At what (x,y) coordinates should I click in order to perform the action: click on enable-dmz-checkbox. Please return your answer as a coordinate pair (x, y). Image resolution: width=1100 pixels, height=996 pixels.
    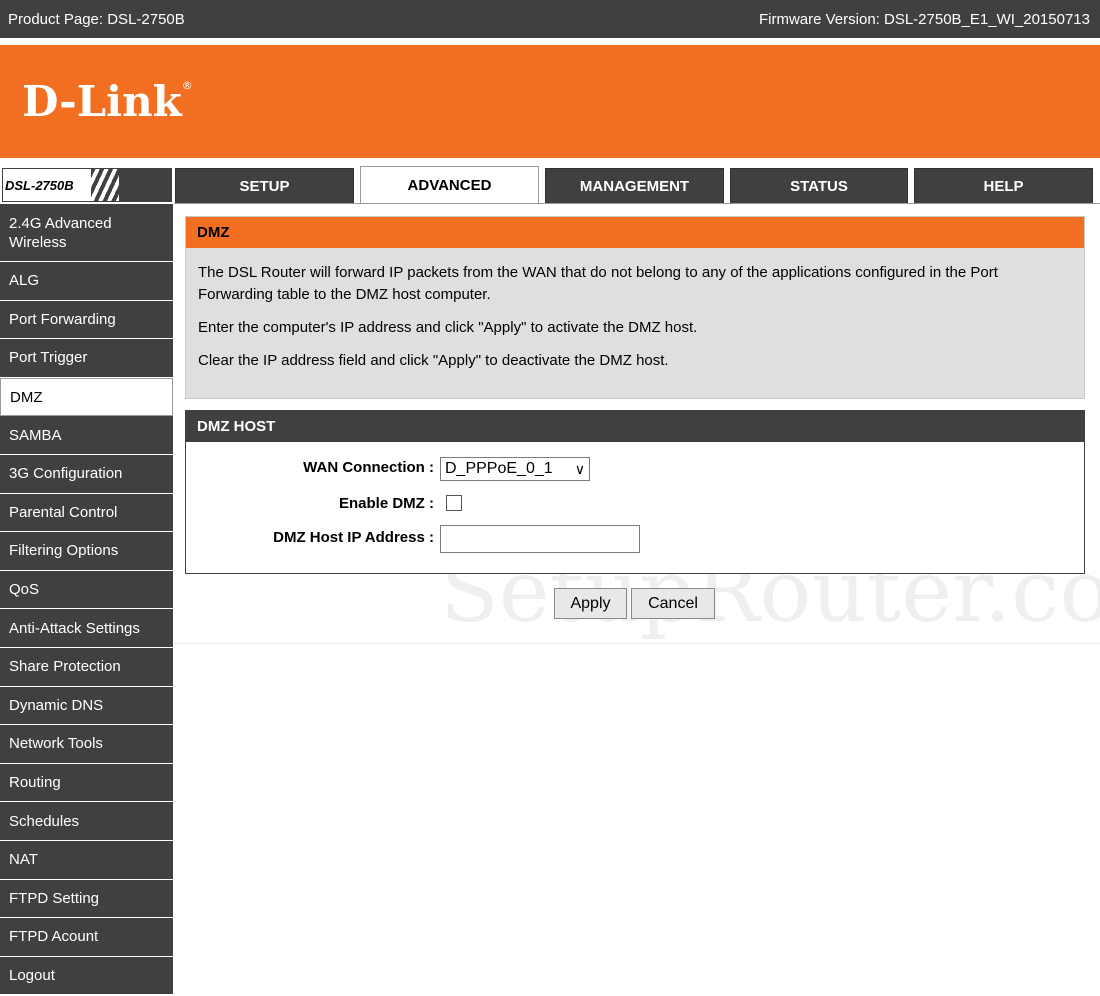
    Looking at the image, I should click on (454, 503).